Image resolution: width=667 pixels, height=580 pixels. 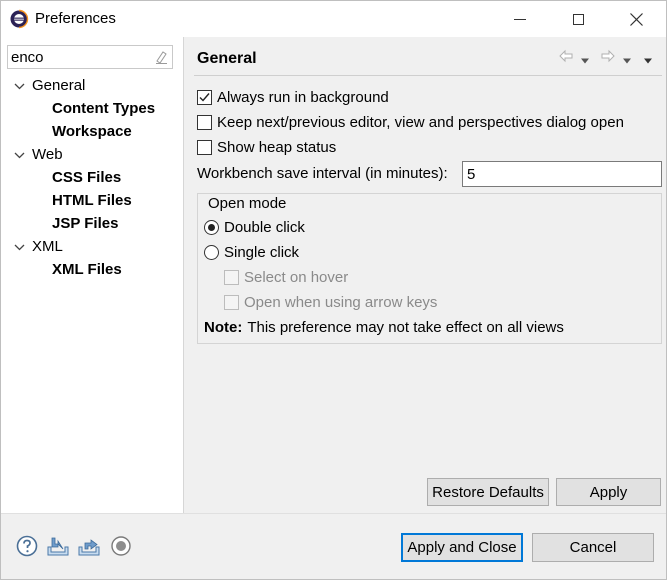 I want to click on tree-label: General, so click(x=59, y=85).